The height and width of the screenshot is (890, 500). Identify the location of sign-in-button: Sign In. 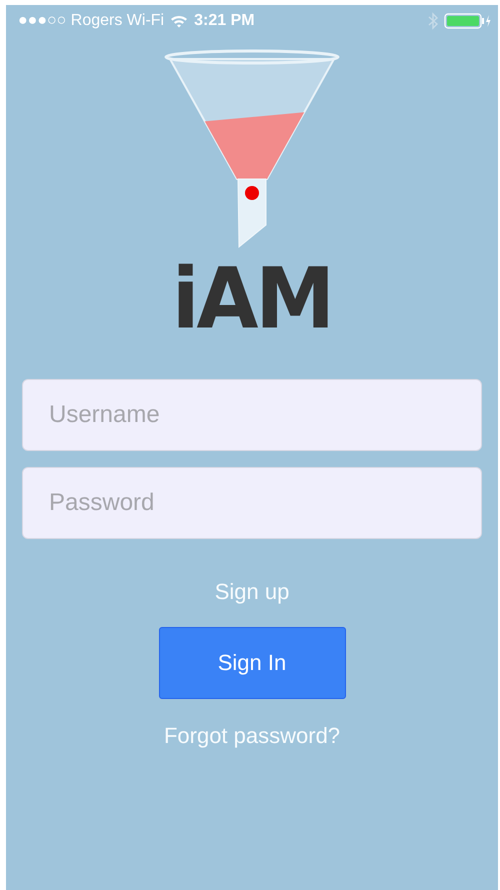
(252, 663).